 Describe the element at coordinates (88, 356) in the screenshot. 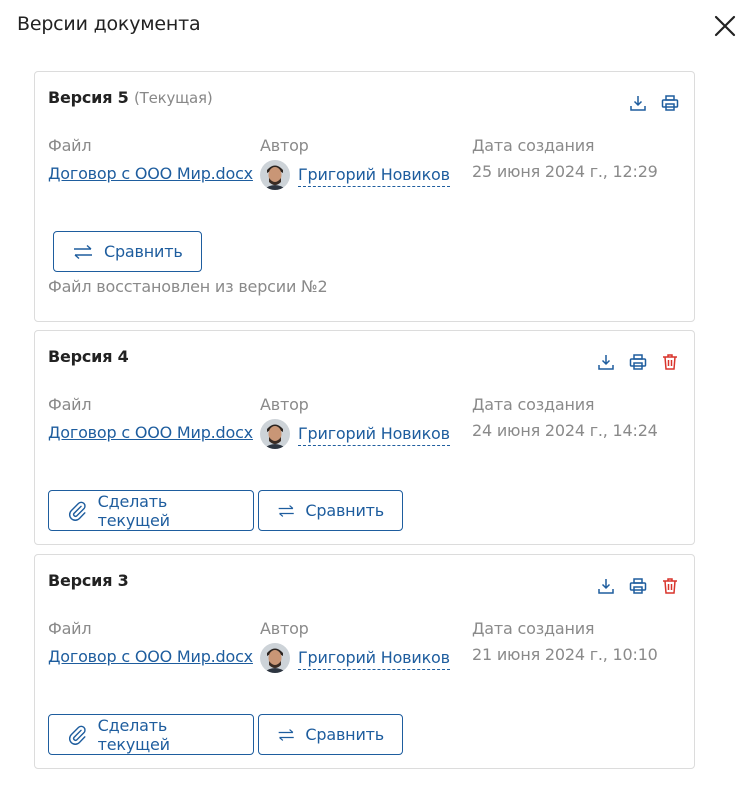

I see `version-title: Версия 4` at that location.